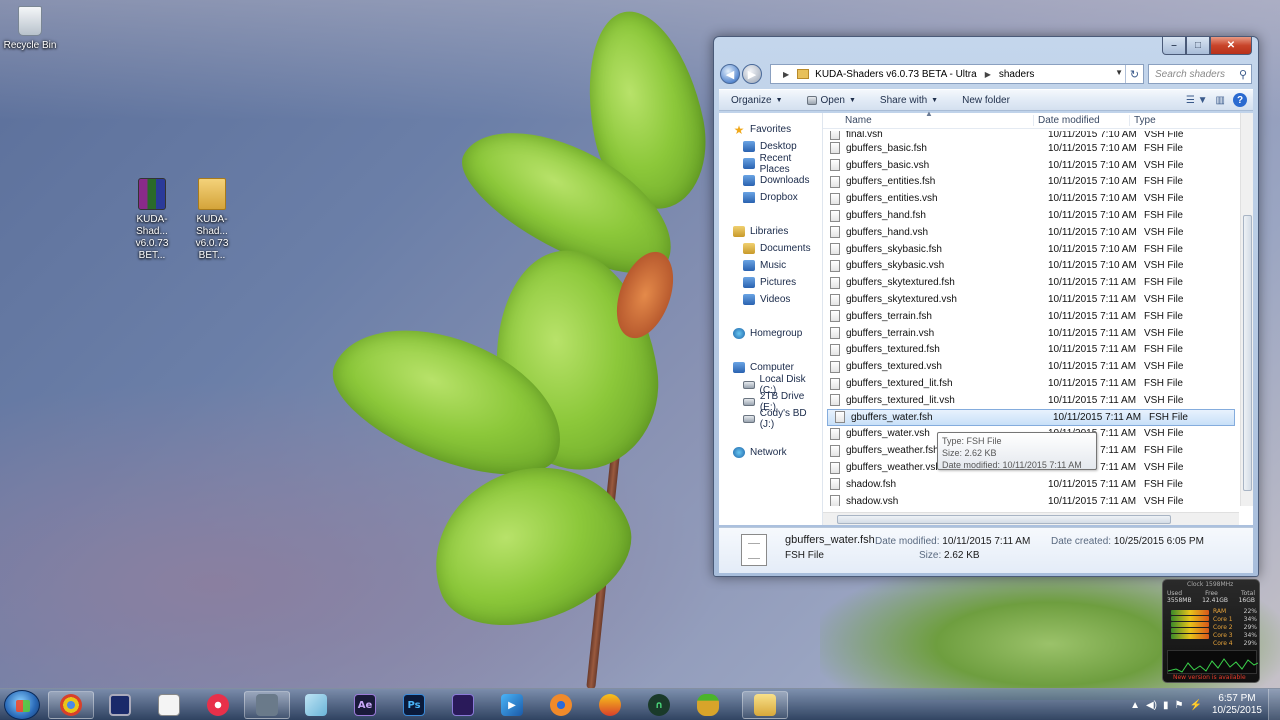 The height and width of the screenshot is (720, 1280). I want to click on taskbar-audio, so click(610, 705).